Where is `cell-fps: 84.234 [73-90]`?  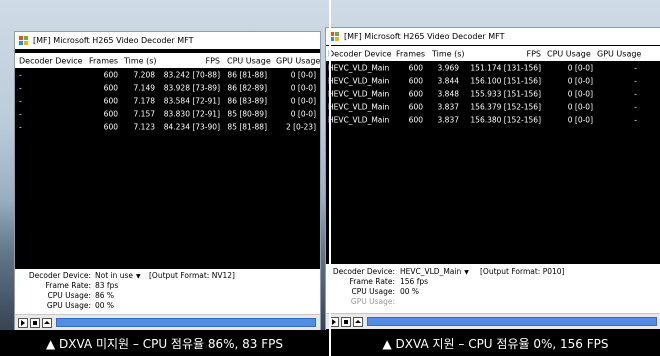 cell-fps: 84.234 [73-90] is located at coordinates (191, 127).